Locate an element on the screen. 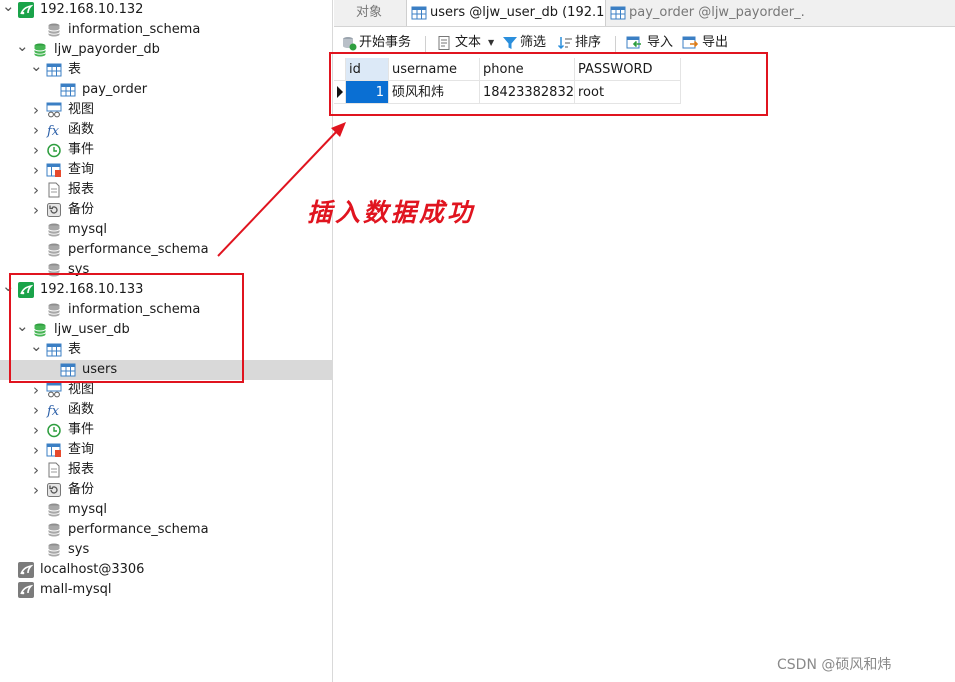 This screenshot has height=682, width=955. column-header-id: id is located at coordinates (367, 69).